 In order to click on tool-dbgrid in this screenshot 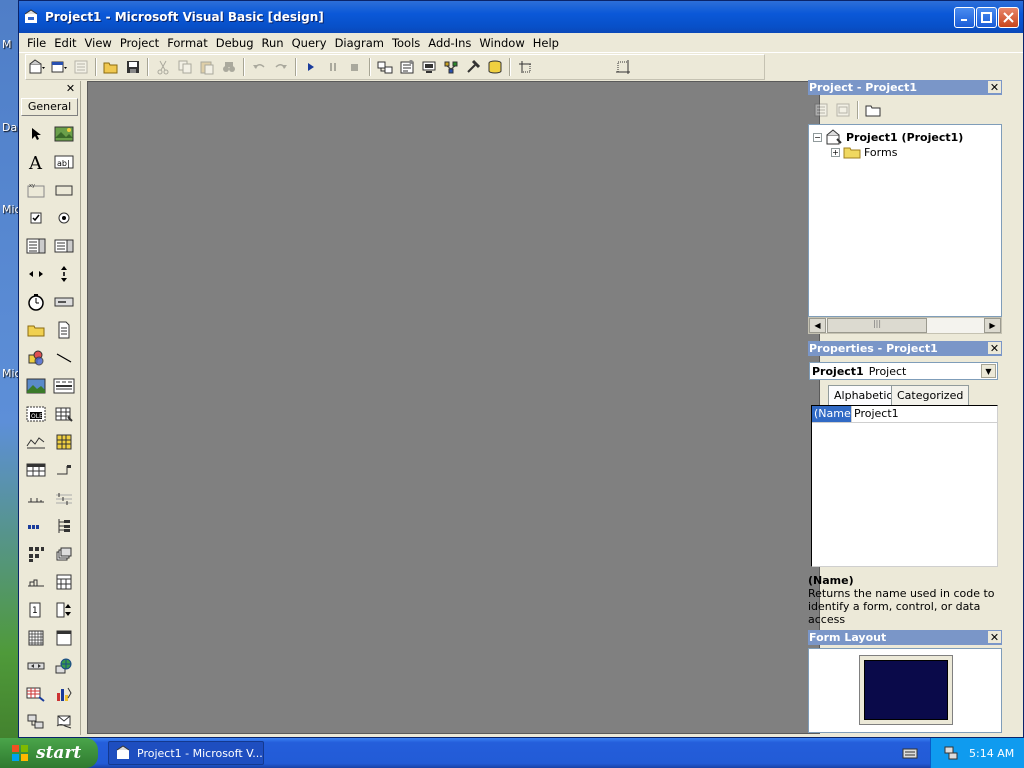, I will do `click(64, 414)`.